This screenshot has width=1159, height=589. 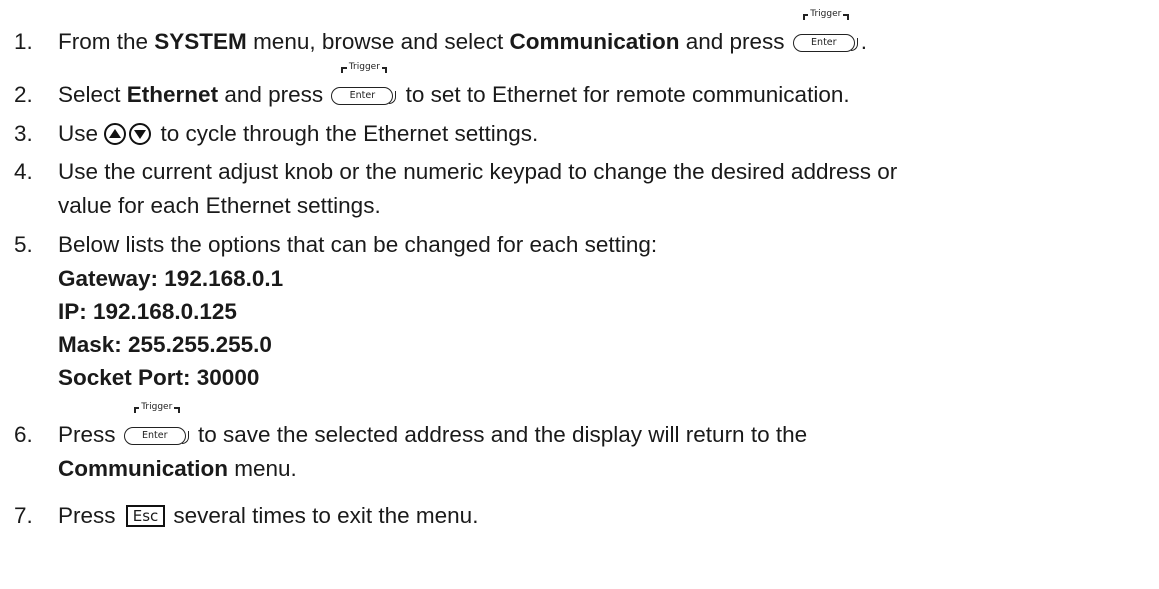 What do you see at coordinates (326, 515) in the screenshot?
I see `text: several times to exit the menu.` at bounding box center [326, 515].